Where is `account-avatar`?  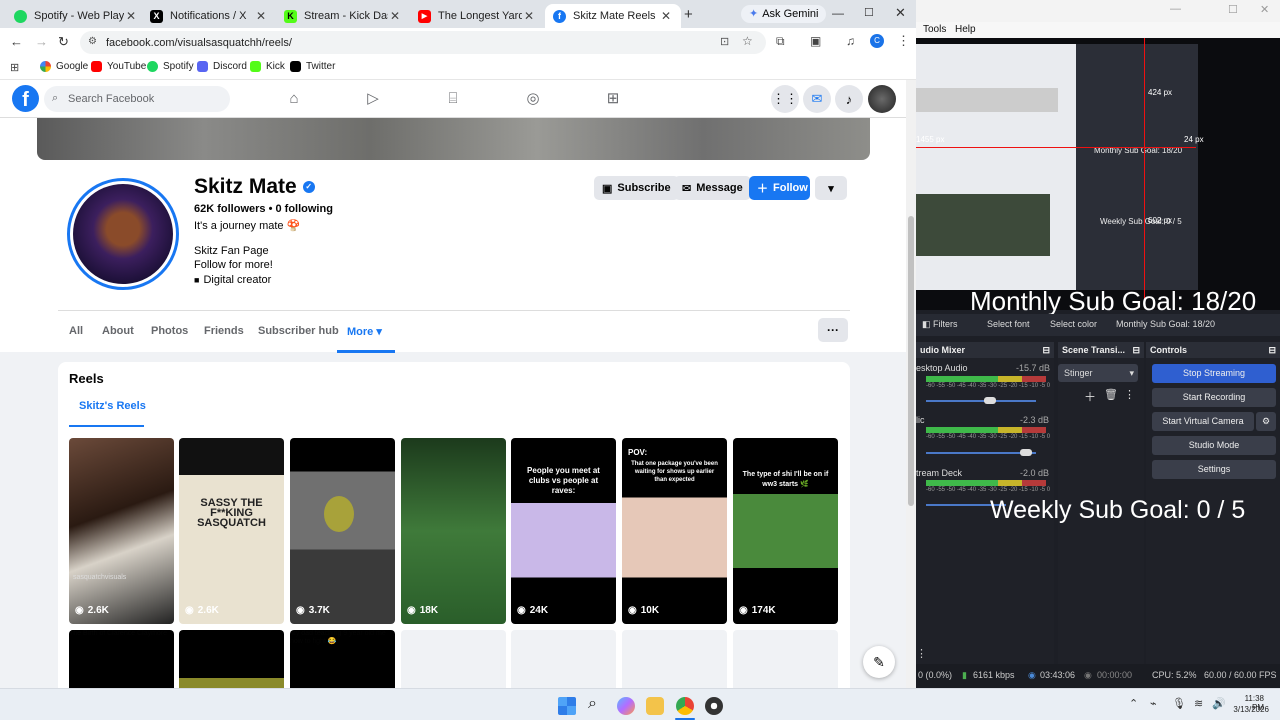 account-avatar is located at coordinates (882, 99).